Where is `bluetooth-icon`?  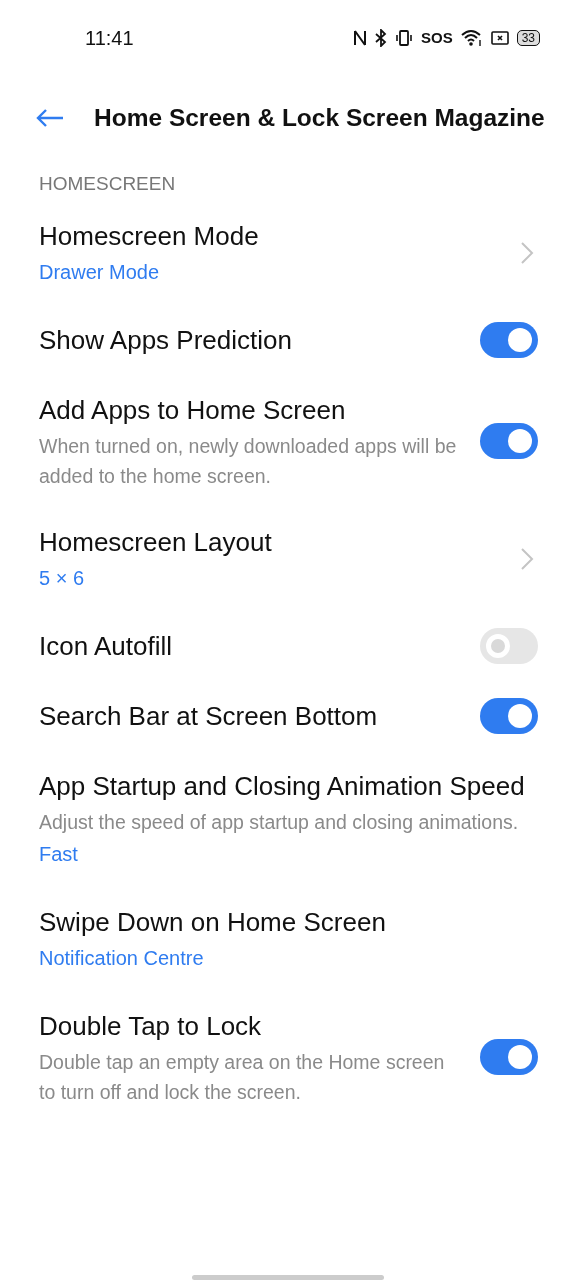 bluetooth-icon is located at coordinates (380, 38).